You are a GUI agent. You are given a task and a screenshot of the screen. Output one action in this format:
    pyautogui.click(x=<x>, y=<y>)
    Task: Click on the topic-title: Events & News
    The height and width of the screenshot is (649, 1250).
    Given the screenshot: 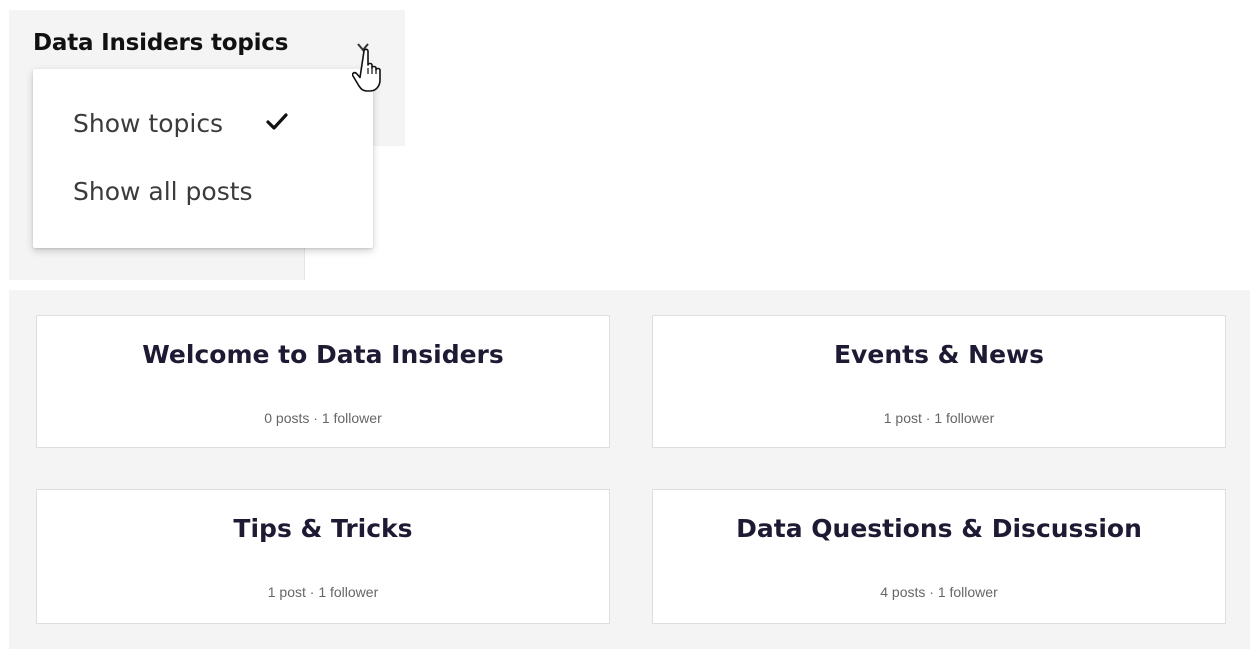 What is the action you would take?
    pyautogui.click(x=939, y=354)
    